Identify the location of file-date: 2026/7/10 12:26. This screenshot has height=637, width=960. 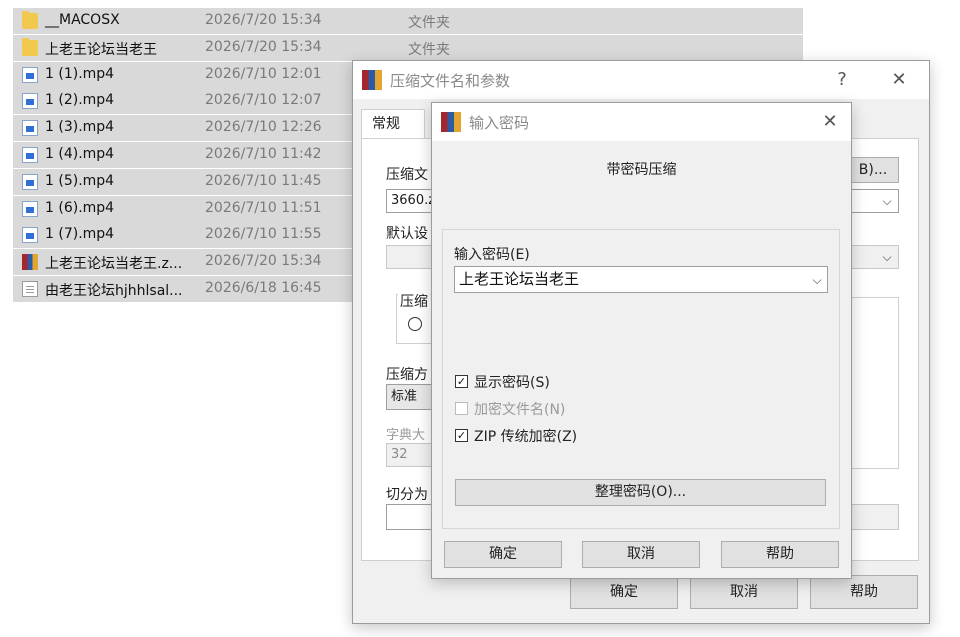
(263, 127).